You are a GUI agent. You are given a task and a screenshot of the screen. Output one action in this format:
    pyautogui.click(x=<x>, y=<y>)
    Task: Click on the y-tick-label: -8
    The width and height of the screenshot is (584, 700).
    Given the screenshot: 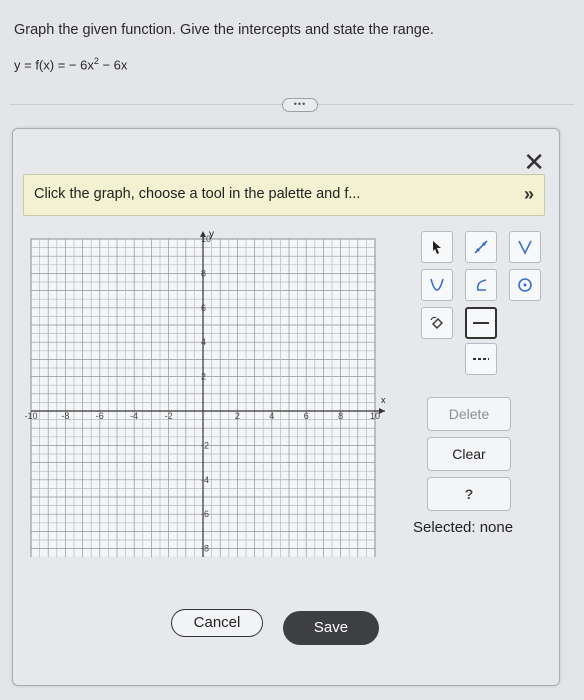 What is the action you would take?
    pyautogui.click(x=205, y=549)
    